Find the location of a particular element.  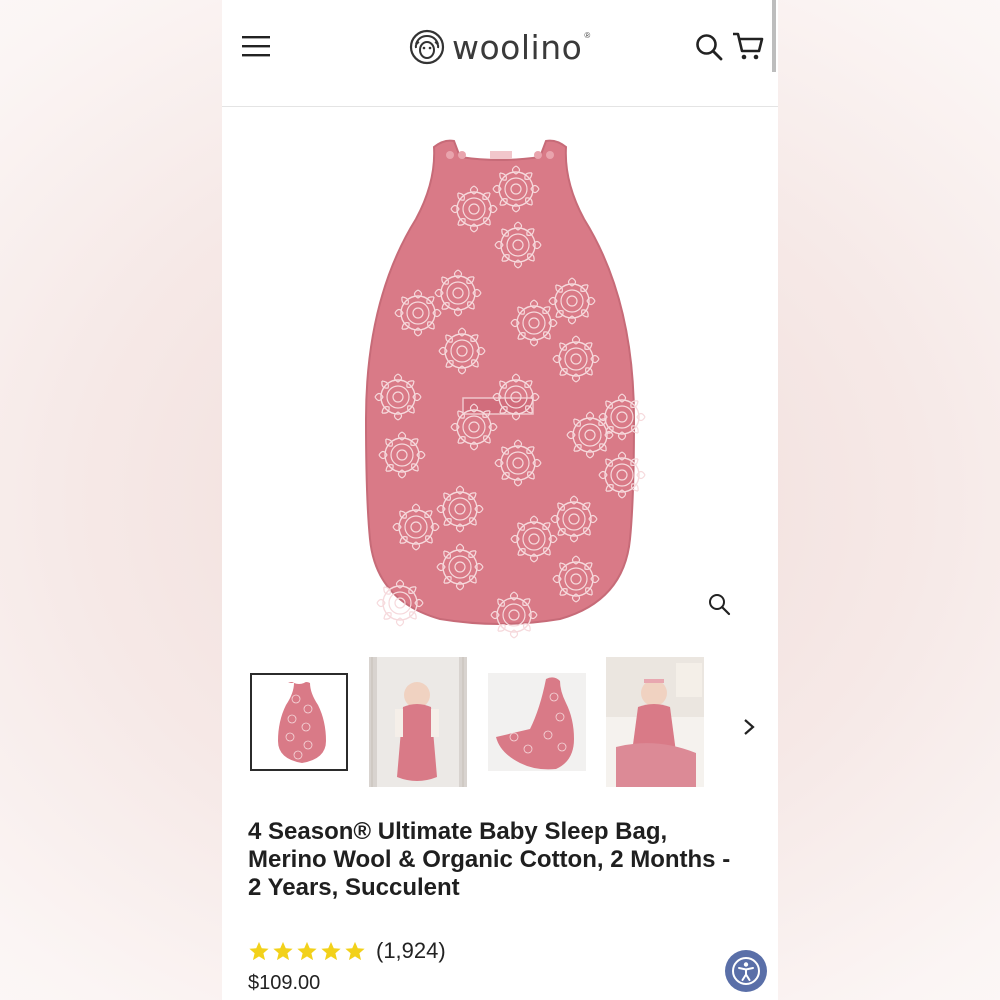

thumbnail-next-button is located at coordinates (749, 727).